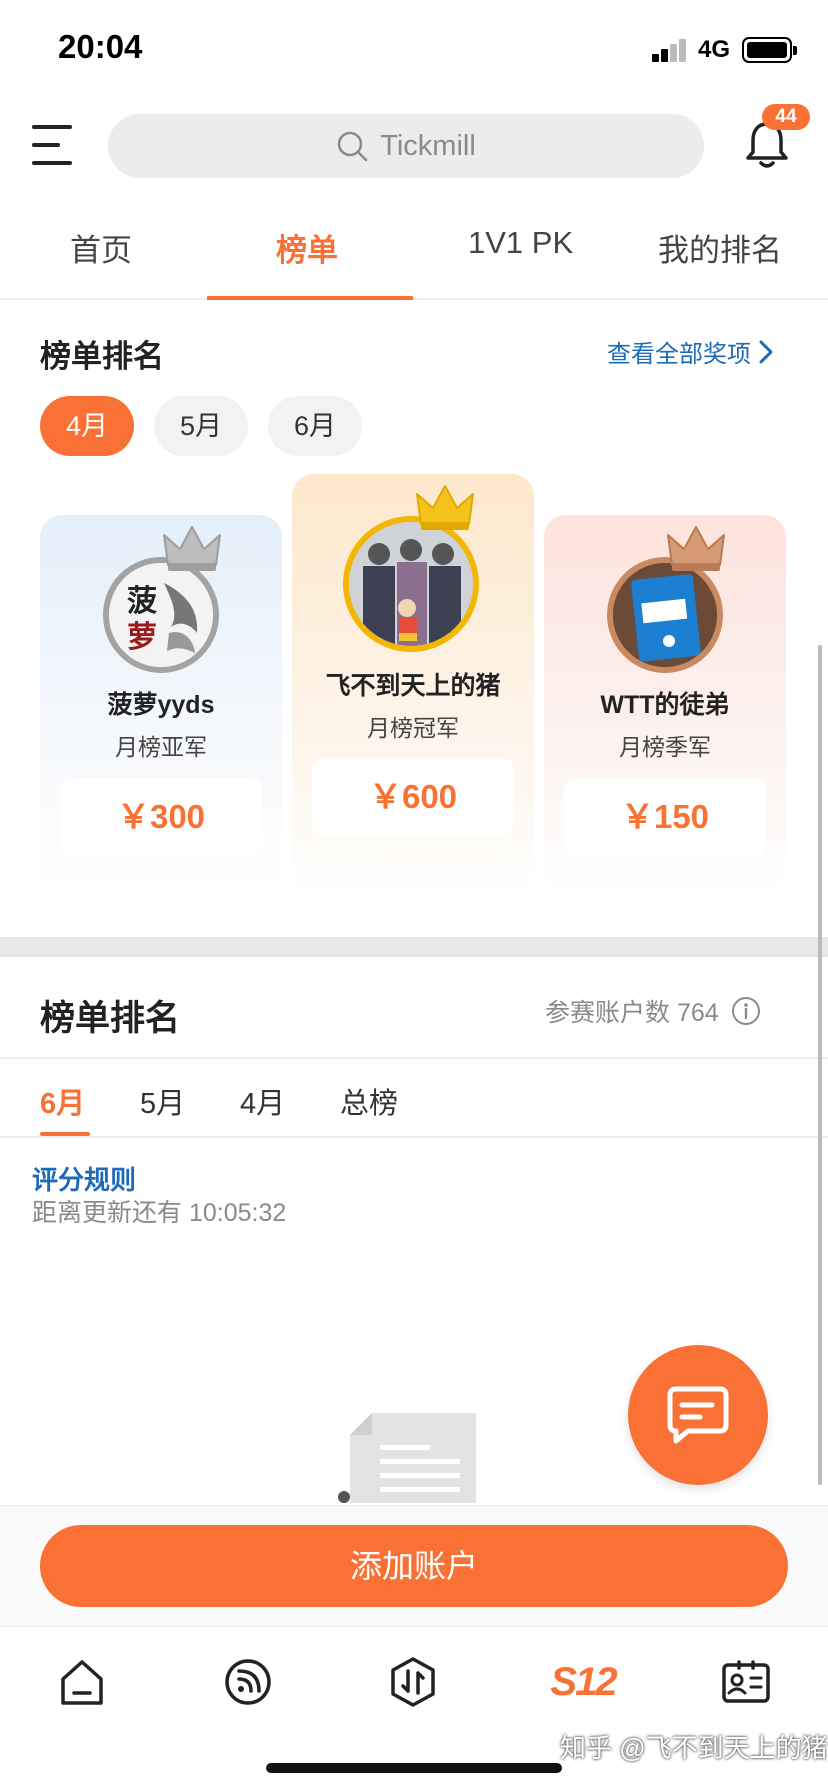 This screenshot has width=828, height=1792. I want to click on svg-text: 菠, so click(142, 601).